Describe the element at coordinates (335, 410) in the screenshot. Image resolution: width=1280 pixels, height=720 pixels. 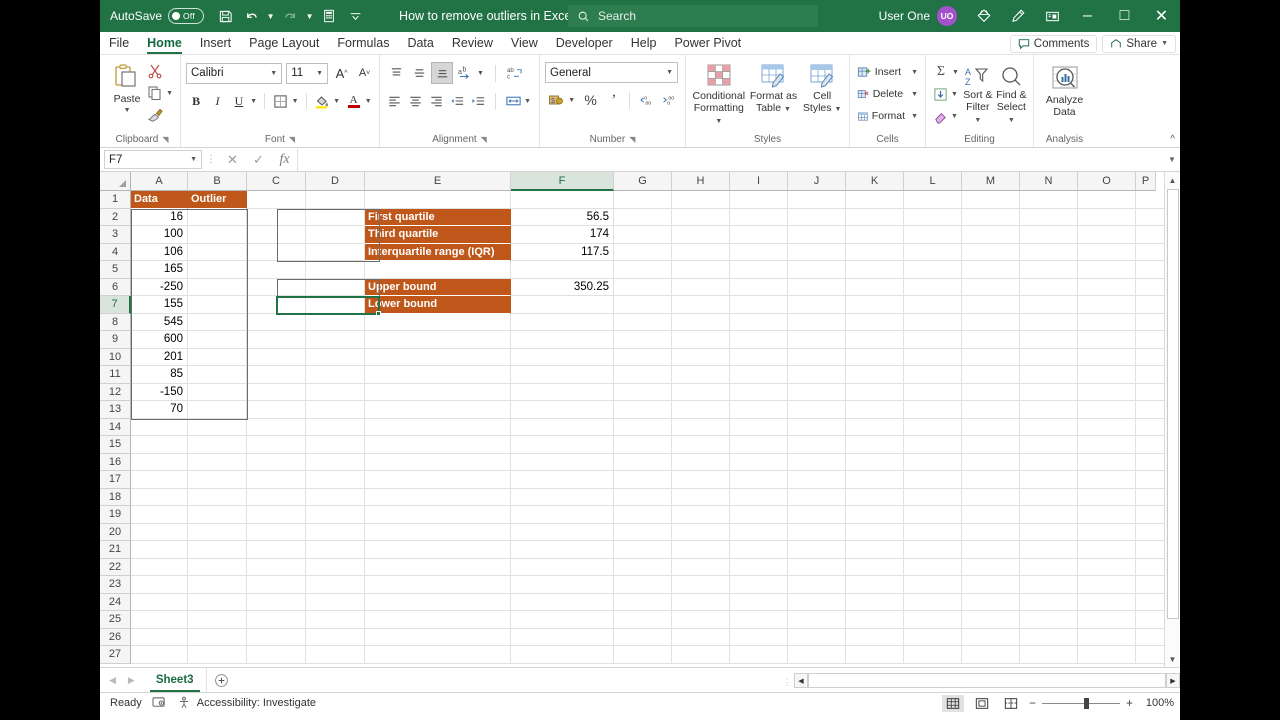
I see `cell-D13` at that location.